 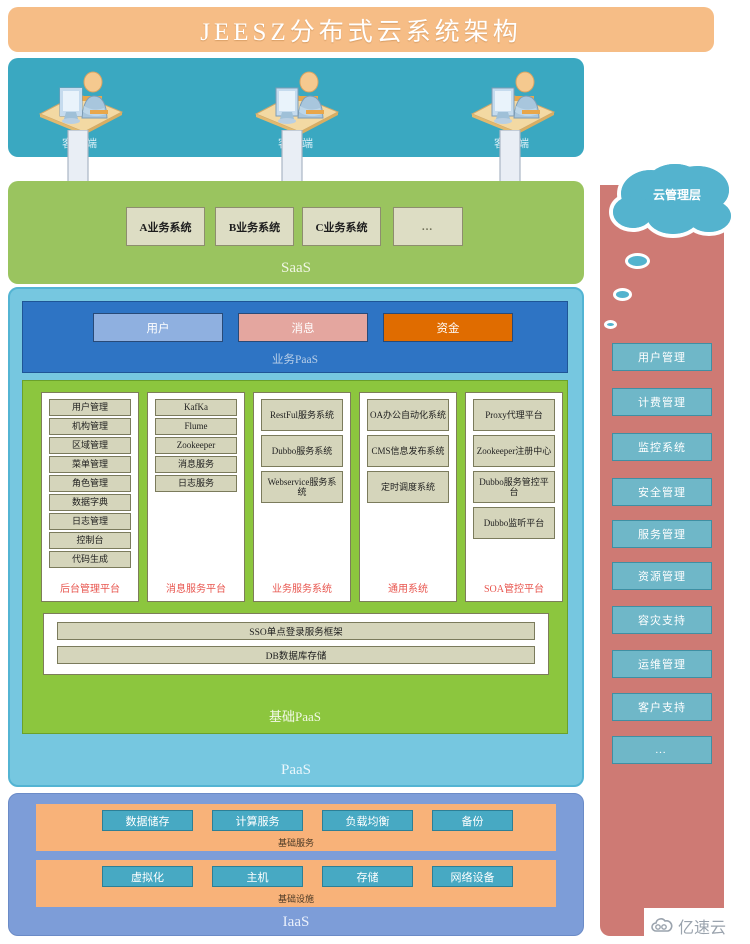 What do you see at coordinates (90, 407) in the screenshot?
I see `platform-item: 用户管理` at bounding box center [90, 407].